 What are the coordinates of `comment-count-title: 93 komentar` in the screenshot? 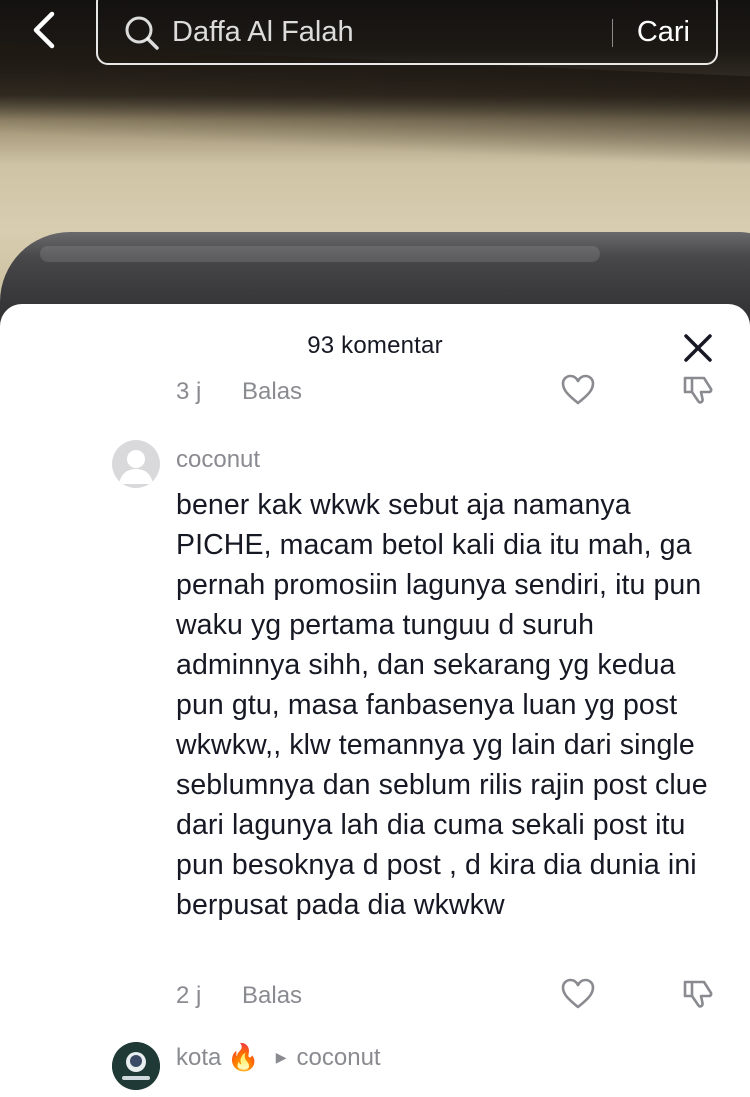 It's located at (375, 345).